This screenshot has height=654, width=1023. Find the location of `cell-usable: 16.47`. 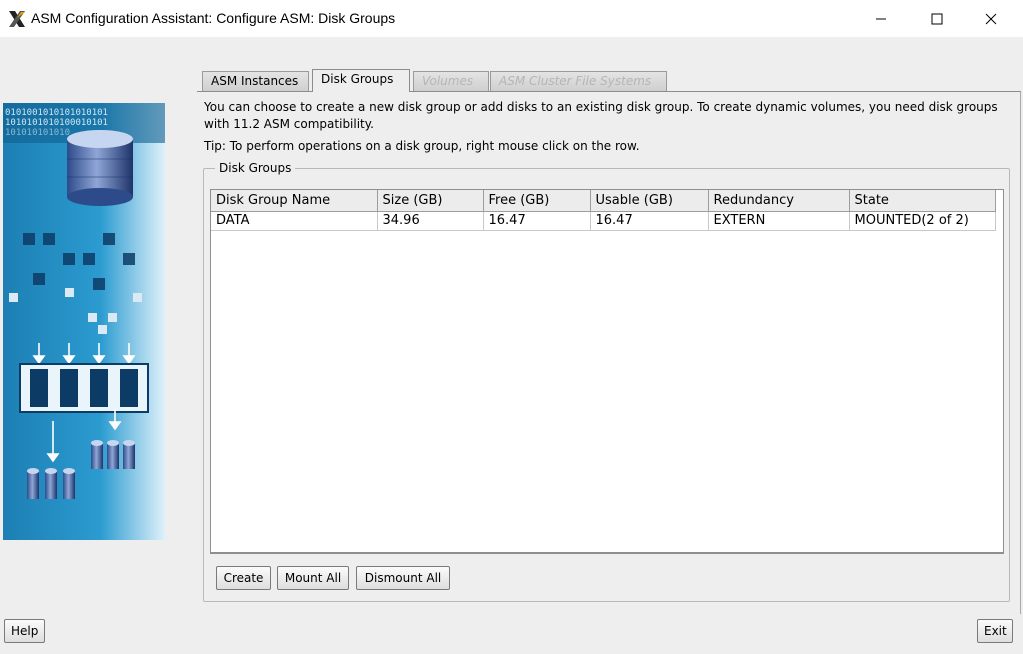

cell-usable: 16.47 is located at coordinates (649, 221).